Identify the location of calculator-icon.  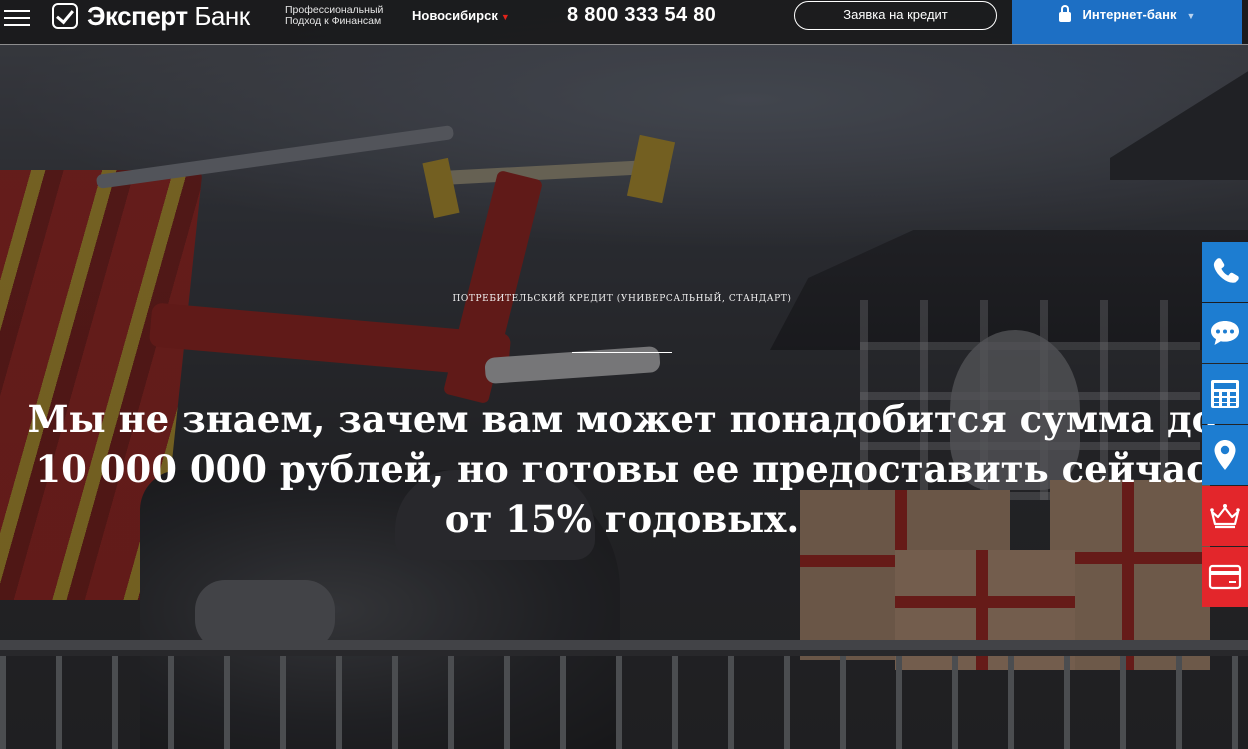
(1225, 394).